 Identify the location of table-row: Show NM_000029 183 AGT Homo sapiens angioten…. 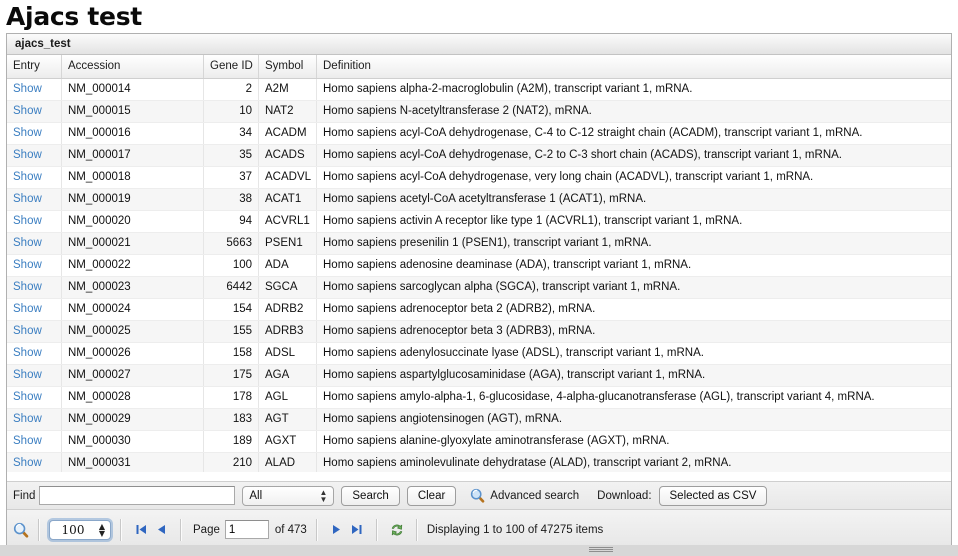
(479, 420).